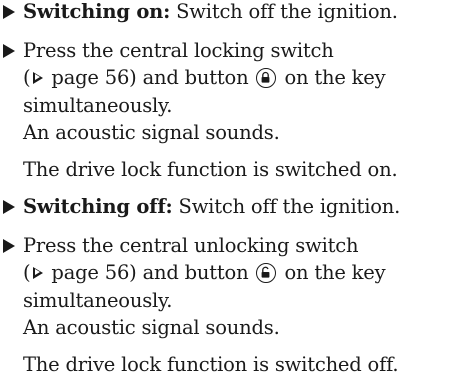 This screenshot has height=382, width=464. Describe the element at coordinates (210, 169) in the screenshot. I see `result-text: The drive lock function is switched on.` at that location.